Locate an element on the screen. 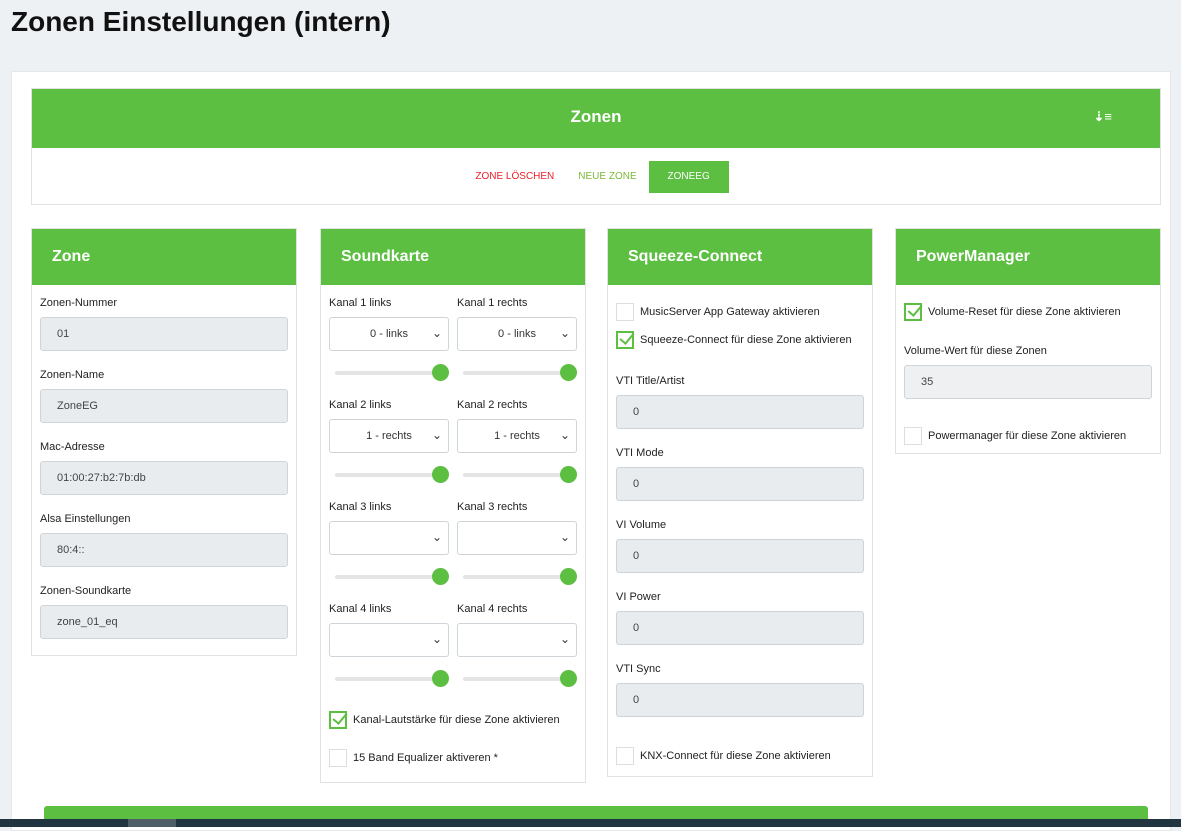  channel-left-label: Kanal 4 links is located at coordinates (360, 609).